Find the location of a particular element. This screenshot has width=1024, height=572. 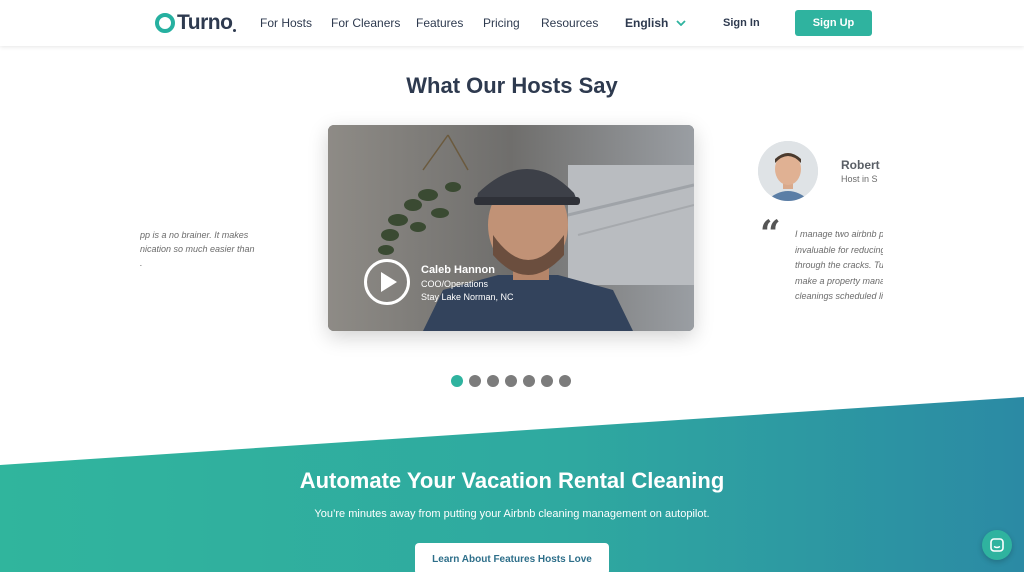

quote-line: . is located at coordinates (141, 263).